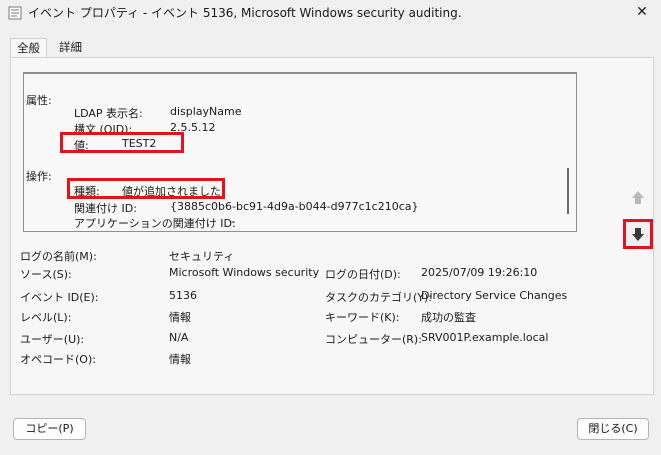  I want to click on app-correlation-id-label: アプリケーションの関連付け ID:, so click(155, 223).